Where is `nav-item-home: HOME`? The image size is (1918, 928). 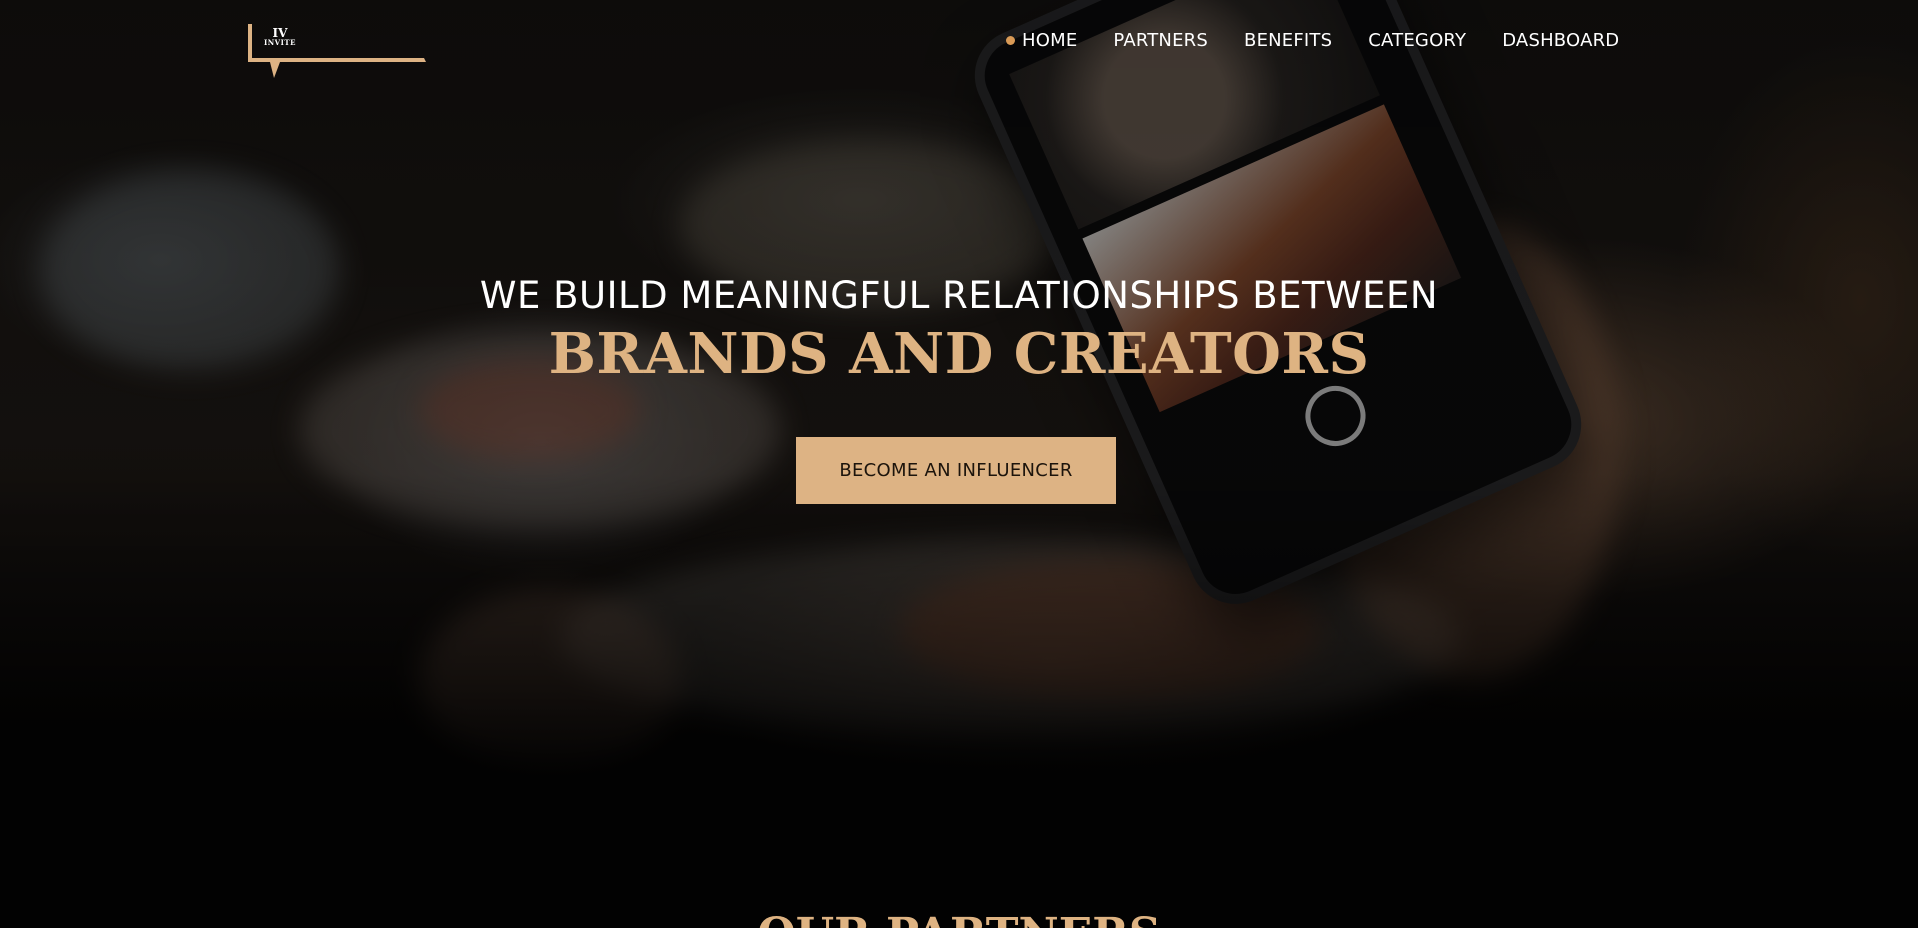
nav-item-home: HOME is located at coordinates (1041, 40).